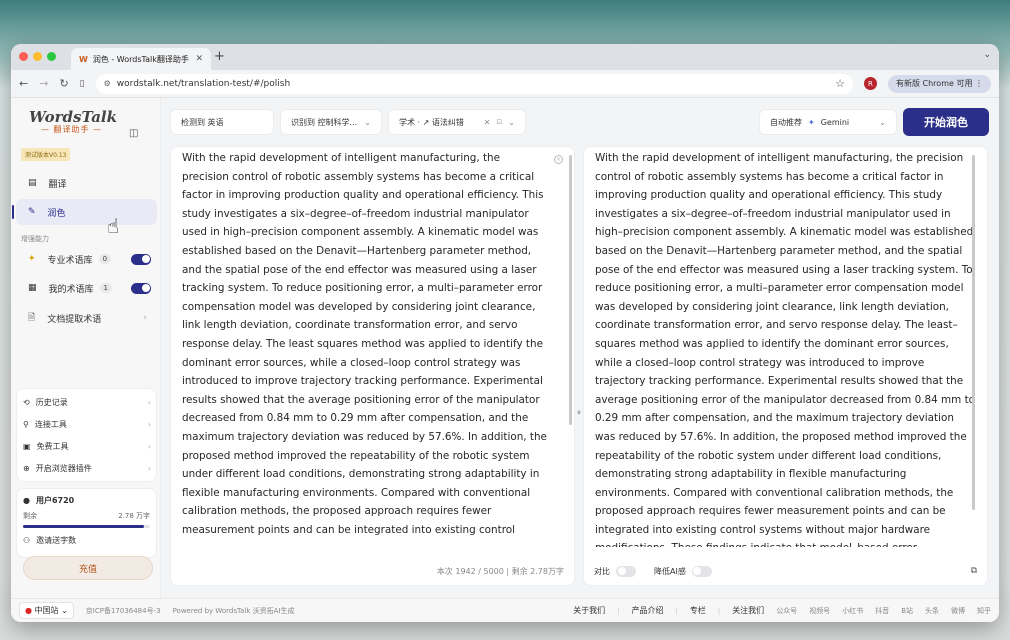 This screenshot has width=1010, height=640. Describe the element at coordinates (32, 259) in the screenshot. I see `sparkle-icon: ✦` at that location.